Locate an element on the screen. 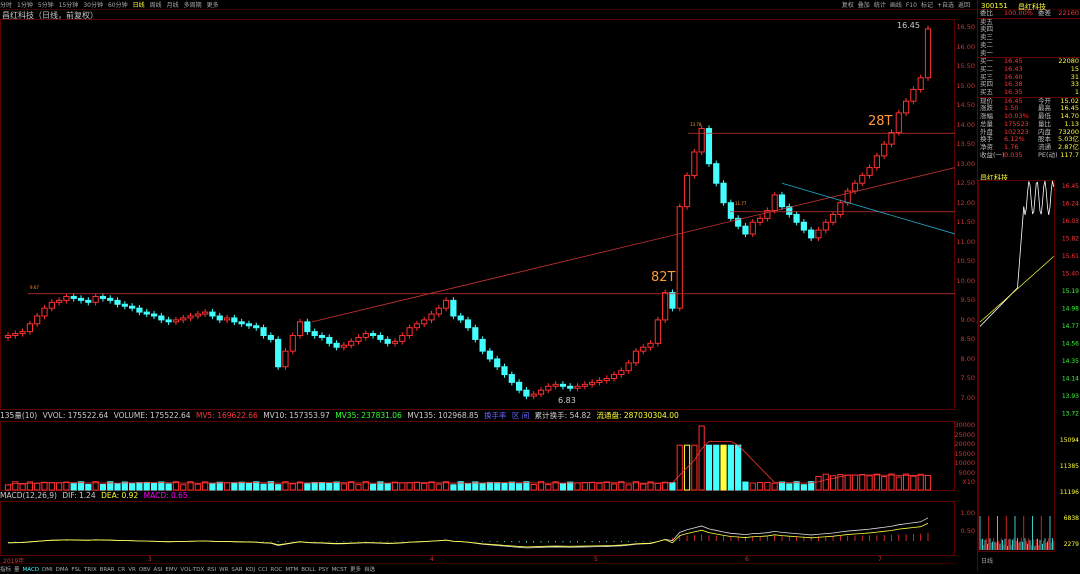  indicator-tab-21: BOLL is located at coordinates (308, 570).